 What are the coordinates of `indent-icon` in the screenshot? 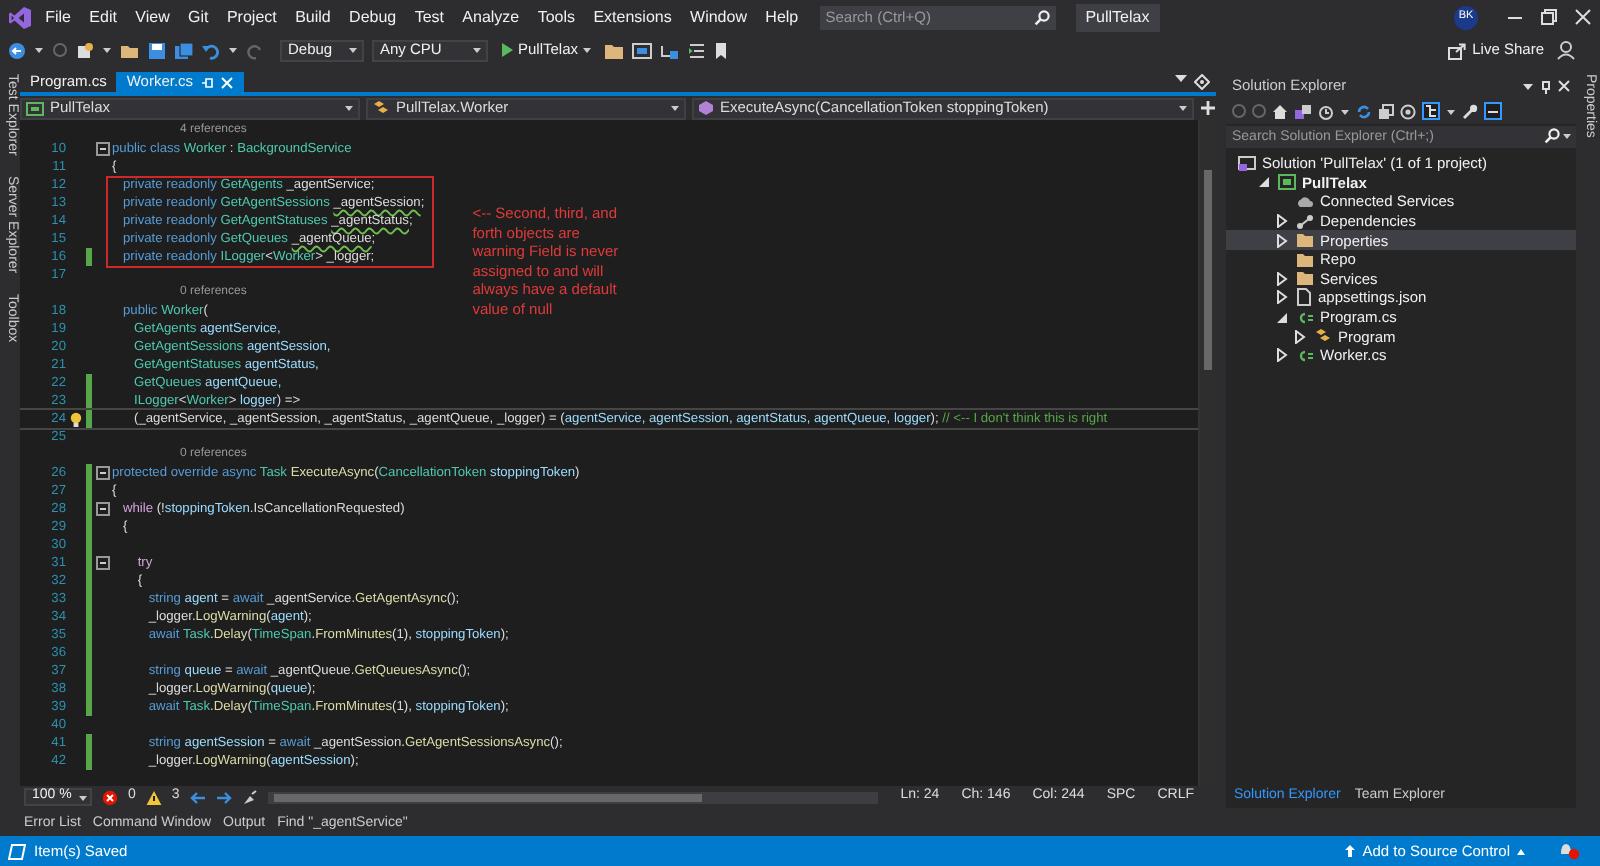 It's located at (697, 50).